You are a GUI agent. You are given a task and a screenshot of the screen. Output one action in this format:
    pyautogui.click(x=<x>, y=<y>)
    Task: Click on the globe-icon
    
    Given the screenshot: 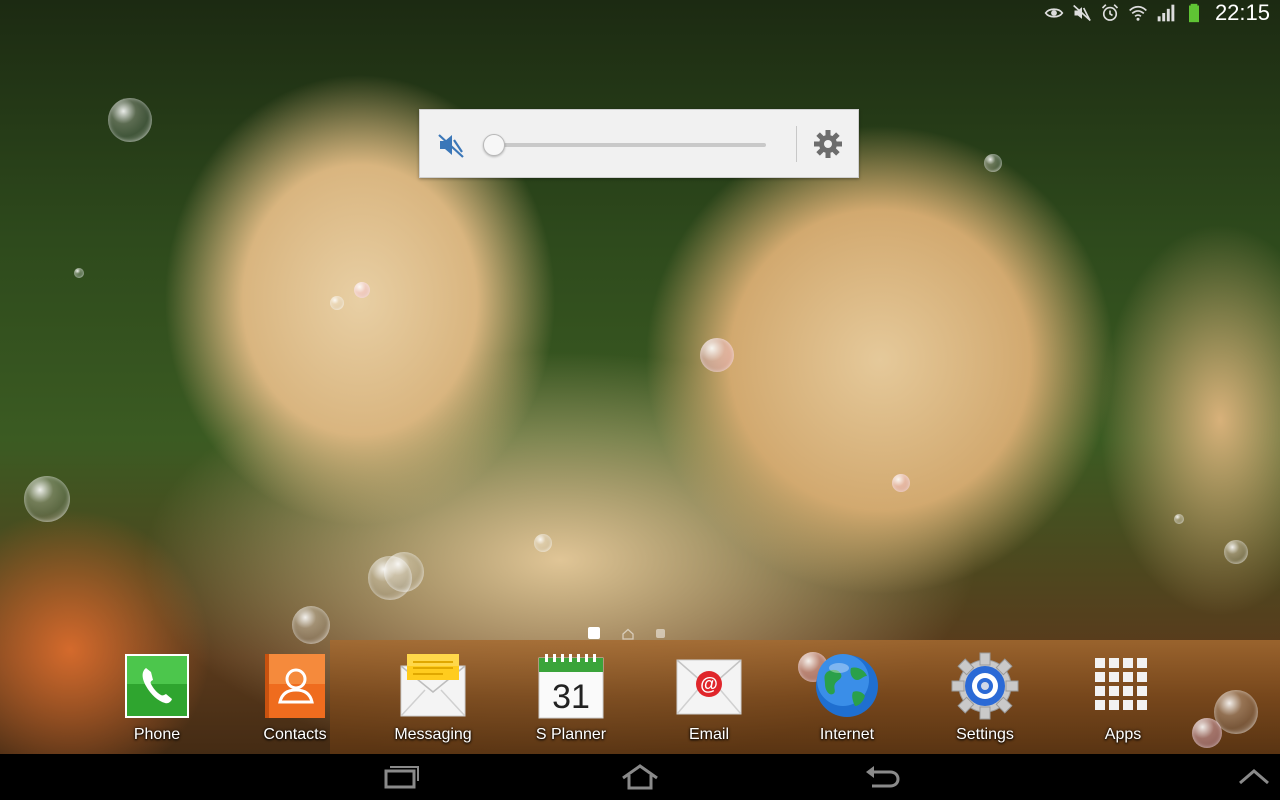 What is the action you would take?
    pyautogui.click(x=847, y=686)
    